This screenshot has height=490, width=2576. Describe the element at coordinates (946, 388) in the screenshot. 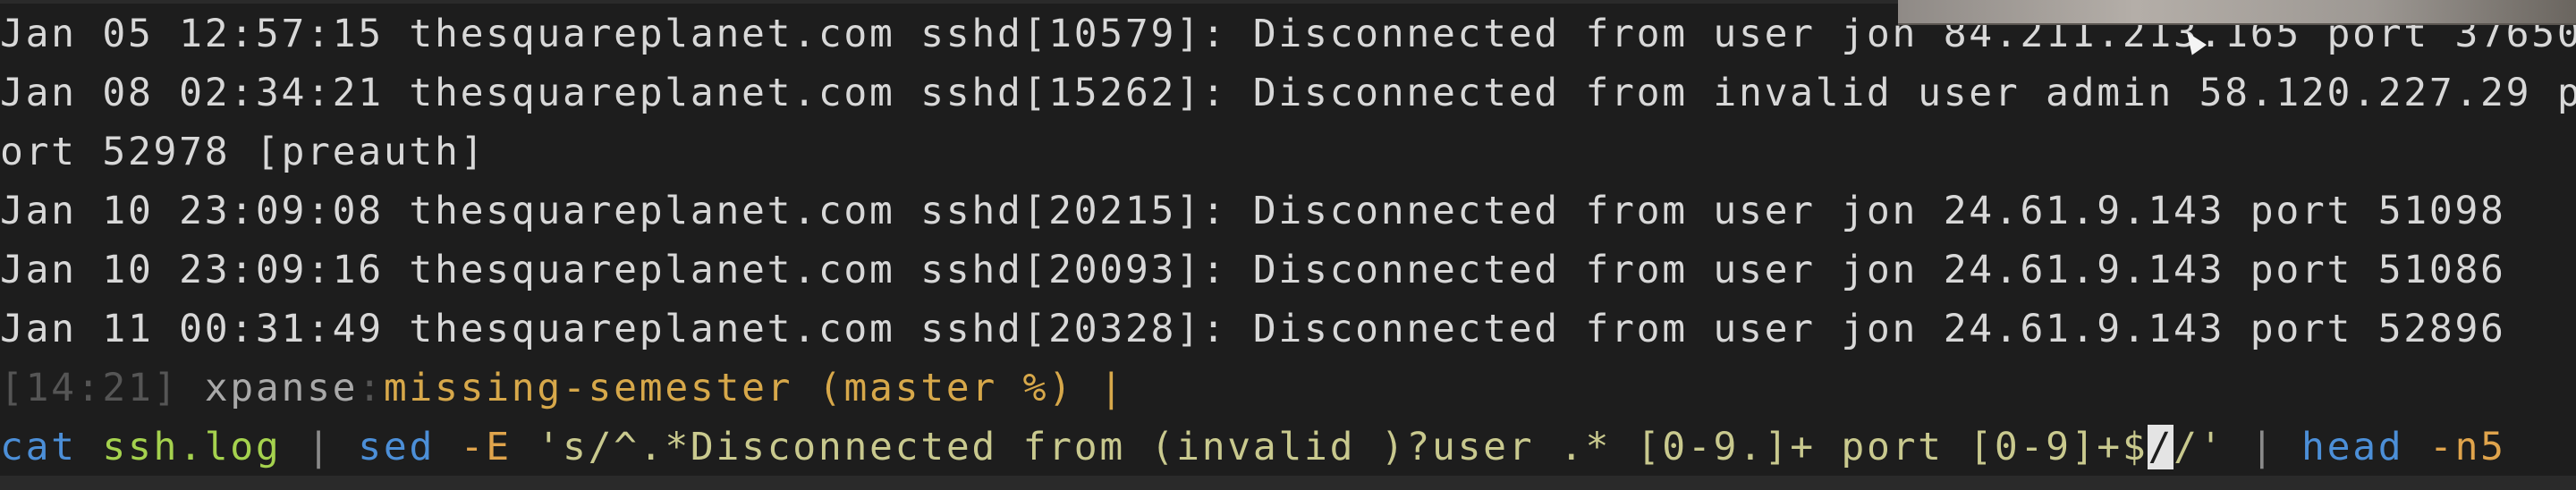

I see `prompt-git-status: (master %)` at that location.